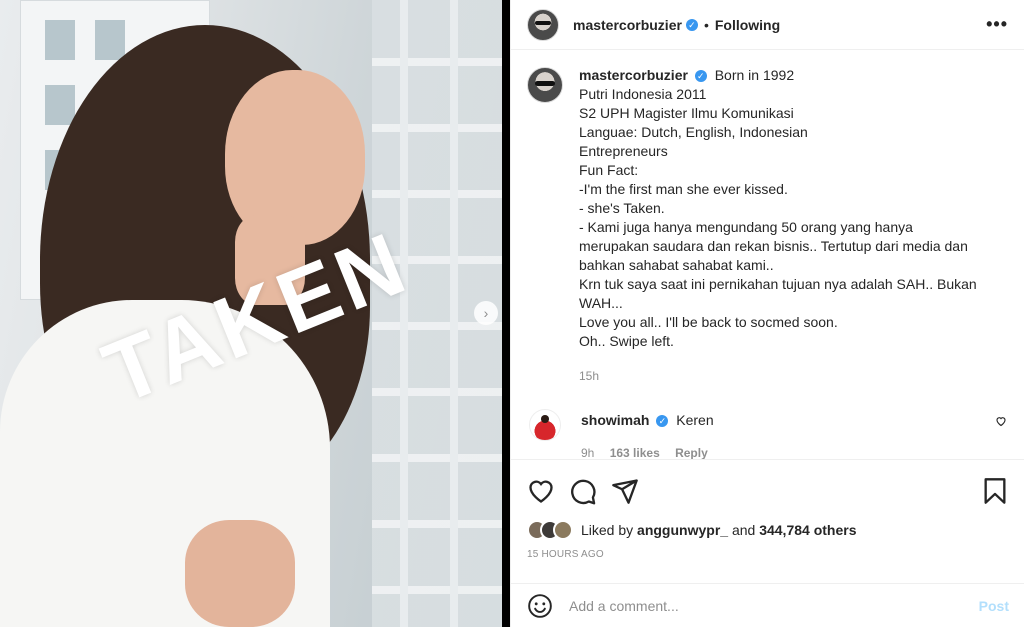 The width and height of the screenshot is (1024, 627). Describe the element at coordinates (683, 189) in the screenshot. I see `caption-line: -I'm the first man she ever kissed.` at that location.